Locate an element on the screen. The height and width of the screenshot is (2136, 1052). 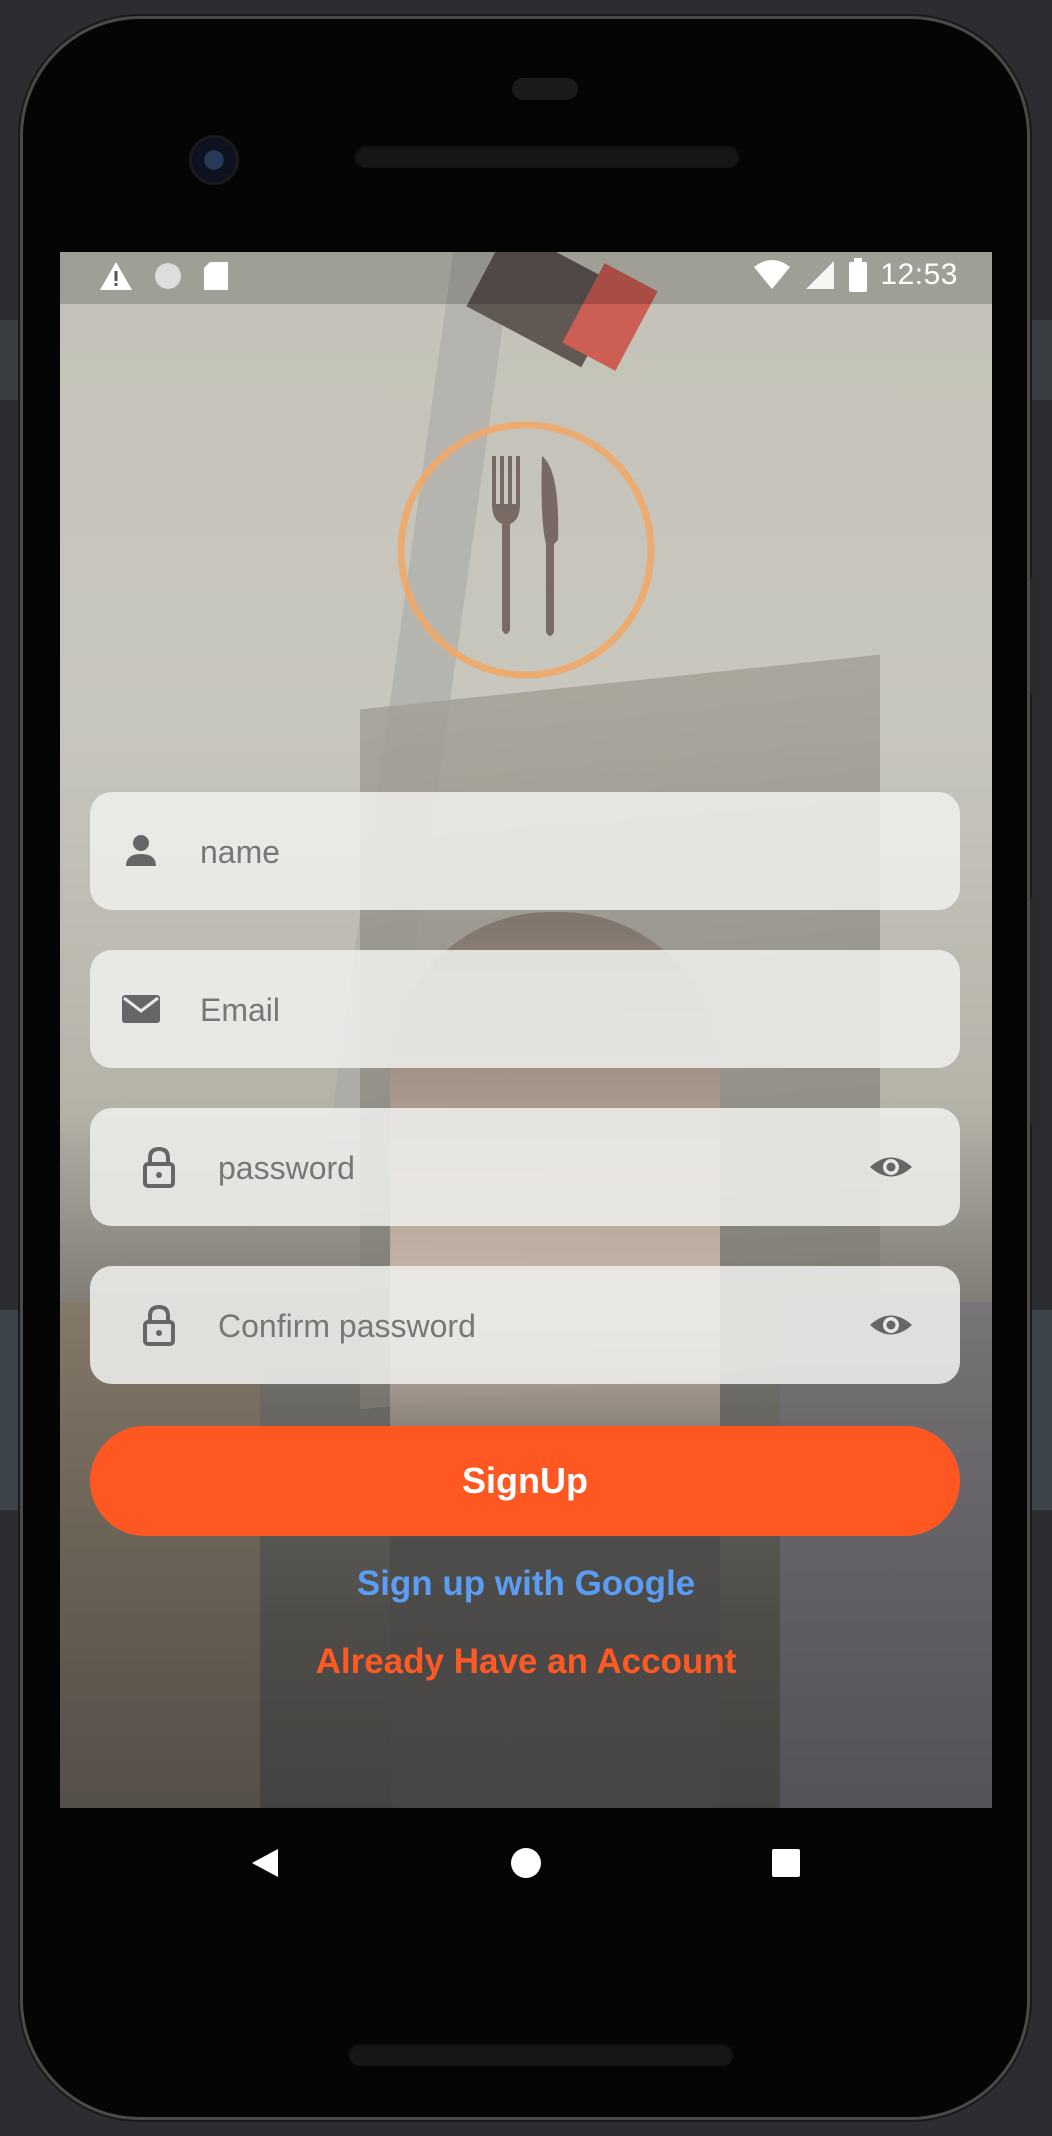
home-icon is located at coordinates (526, 1863).